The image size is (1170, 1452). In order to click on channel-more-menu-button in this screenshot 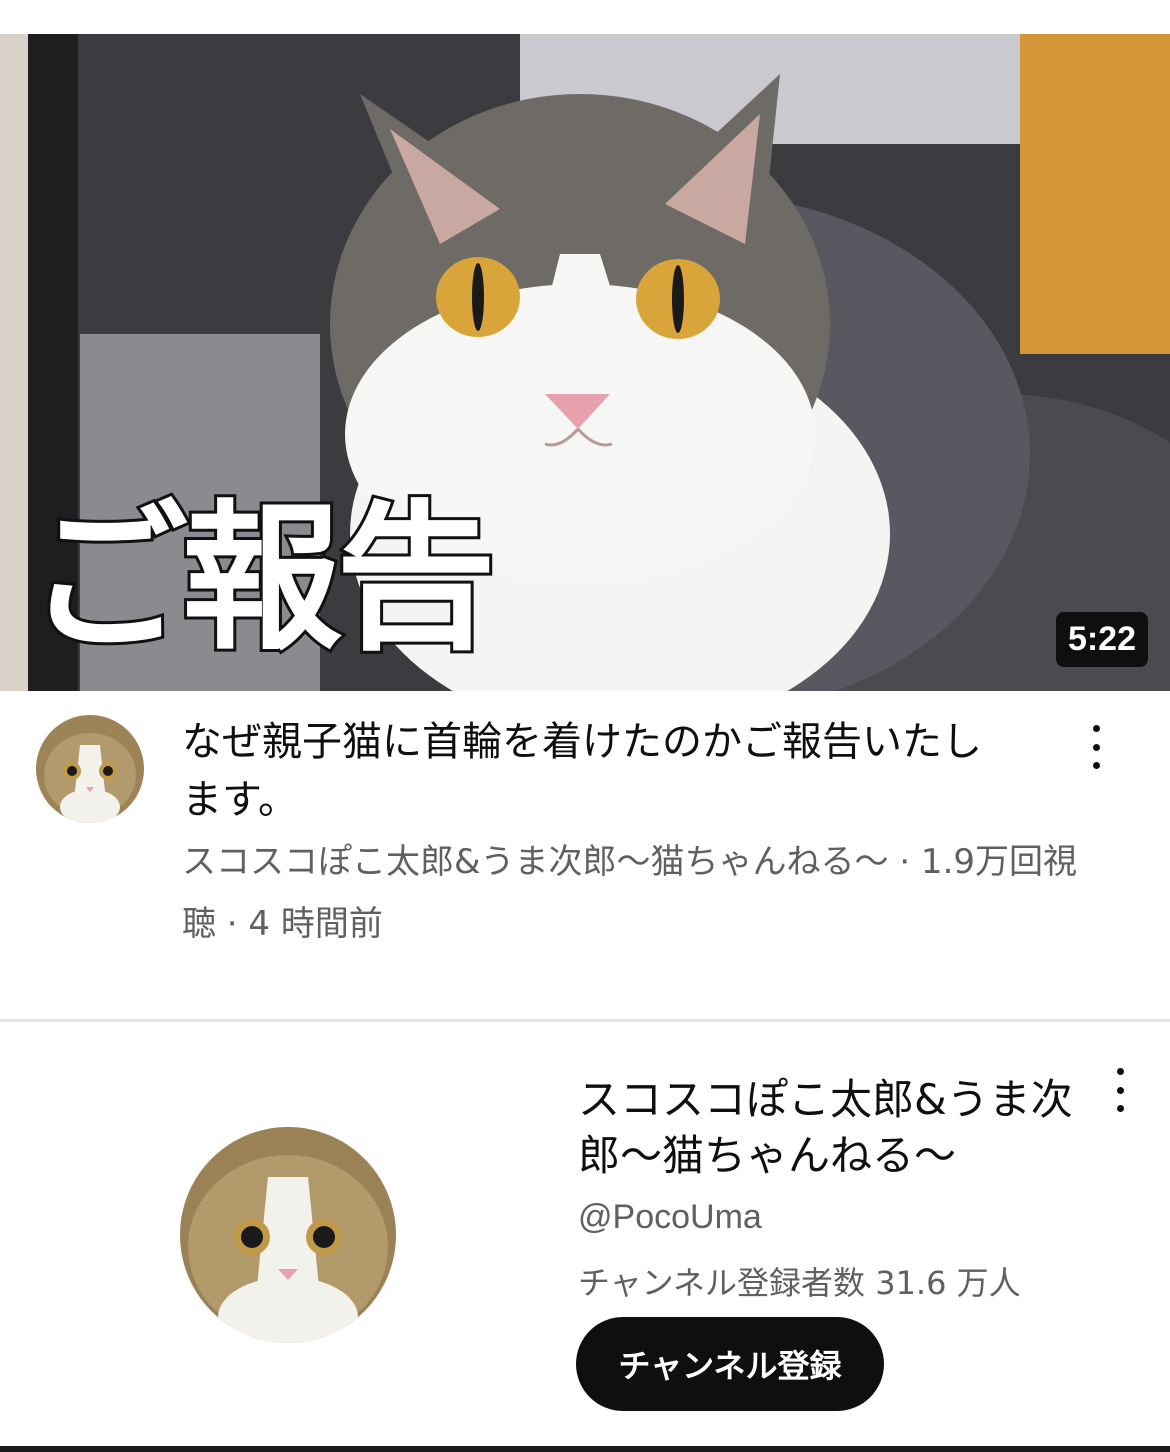, I will do `click(1120, 1090)`.